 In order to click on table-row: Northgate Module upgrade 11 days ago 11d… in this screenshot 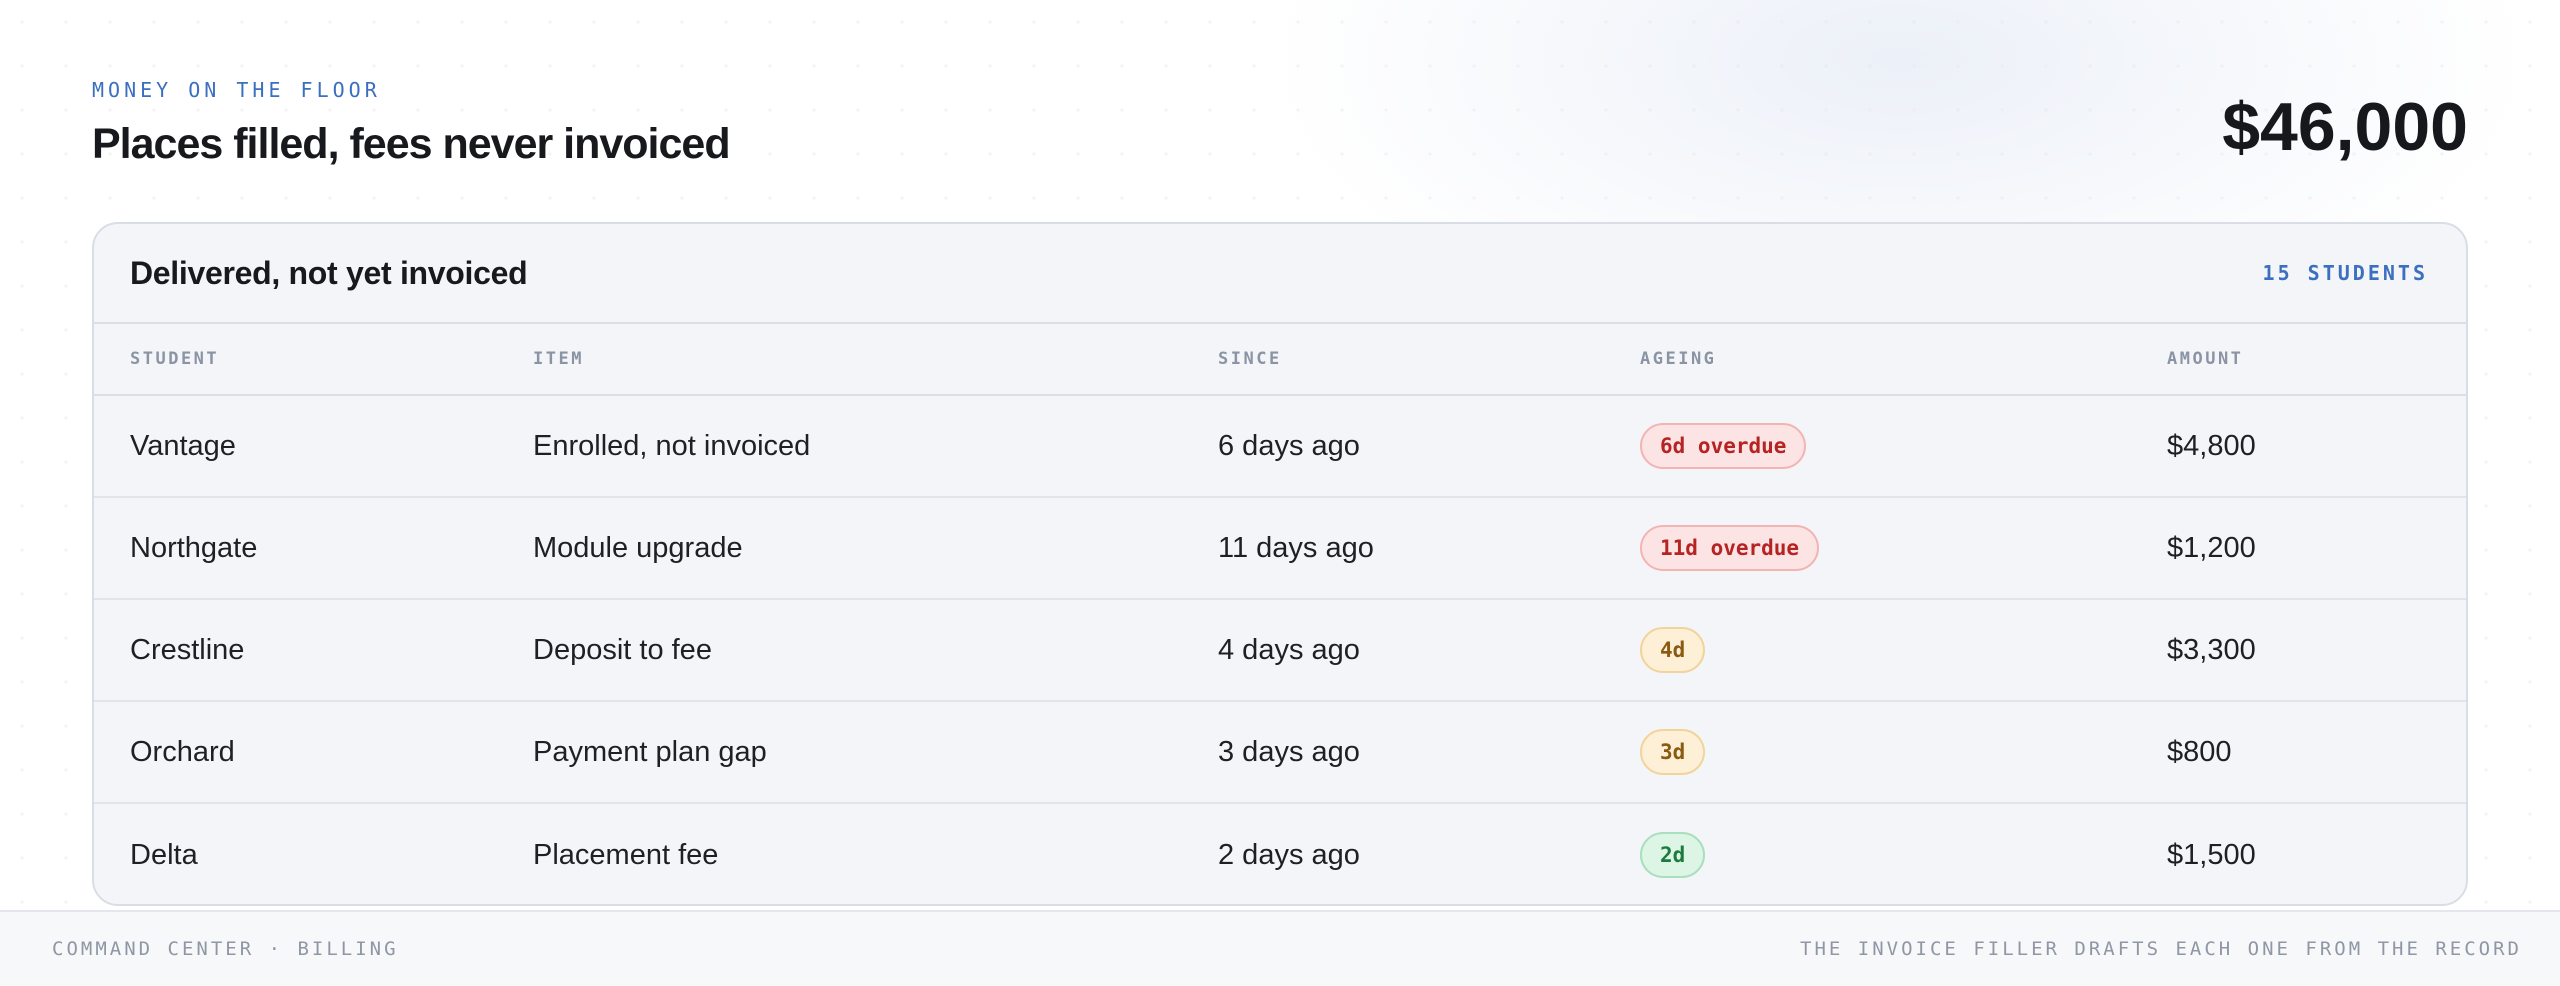, I will do `click(1280, 549)`.